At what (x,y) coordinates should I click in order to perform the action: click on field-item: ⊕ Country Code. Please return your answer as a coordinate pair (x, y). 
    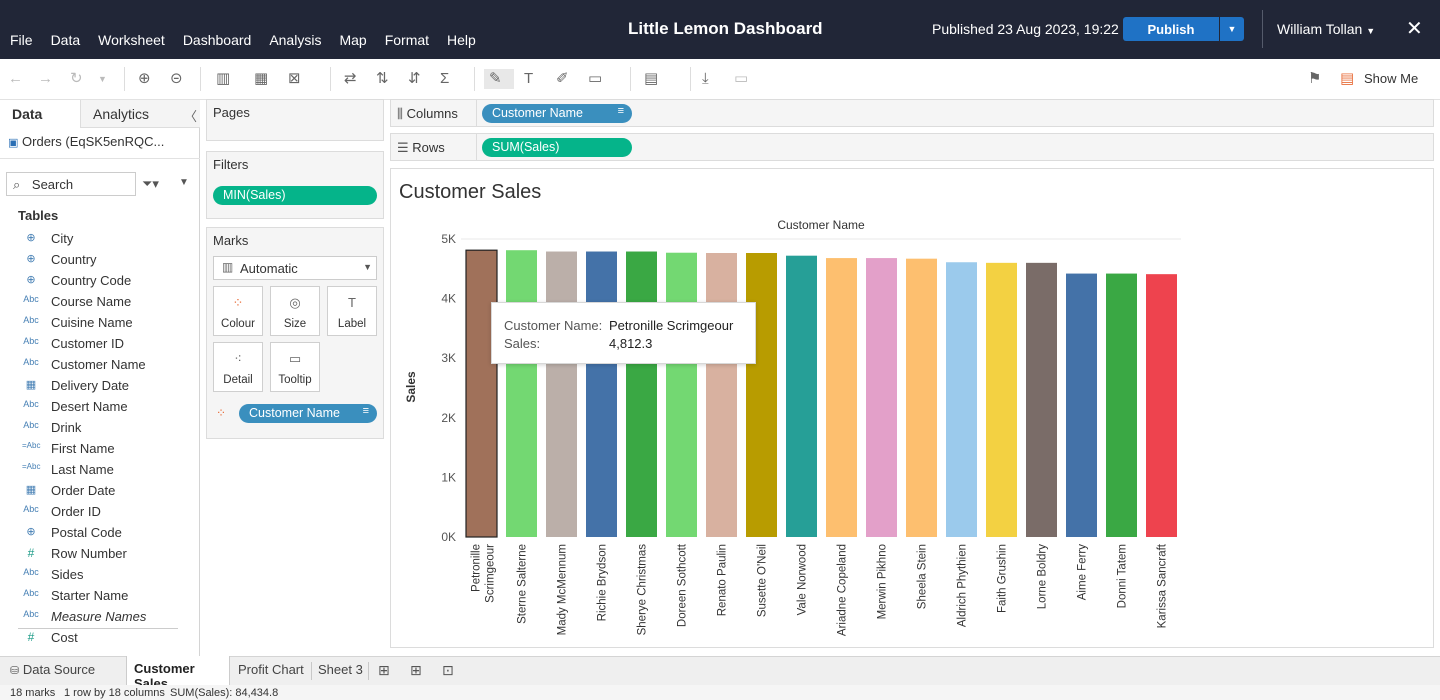
    Looking at the image, I should click on (99, 280).